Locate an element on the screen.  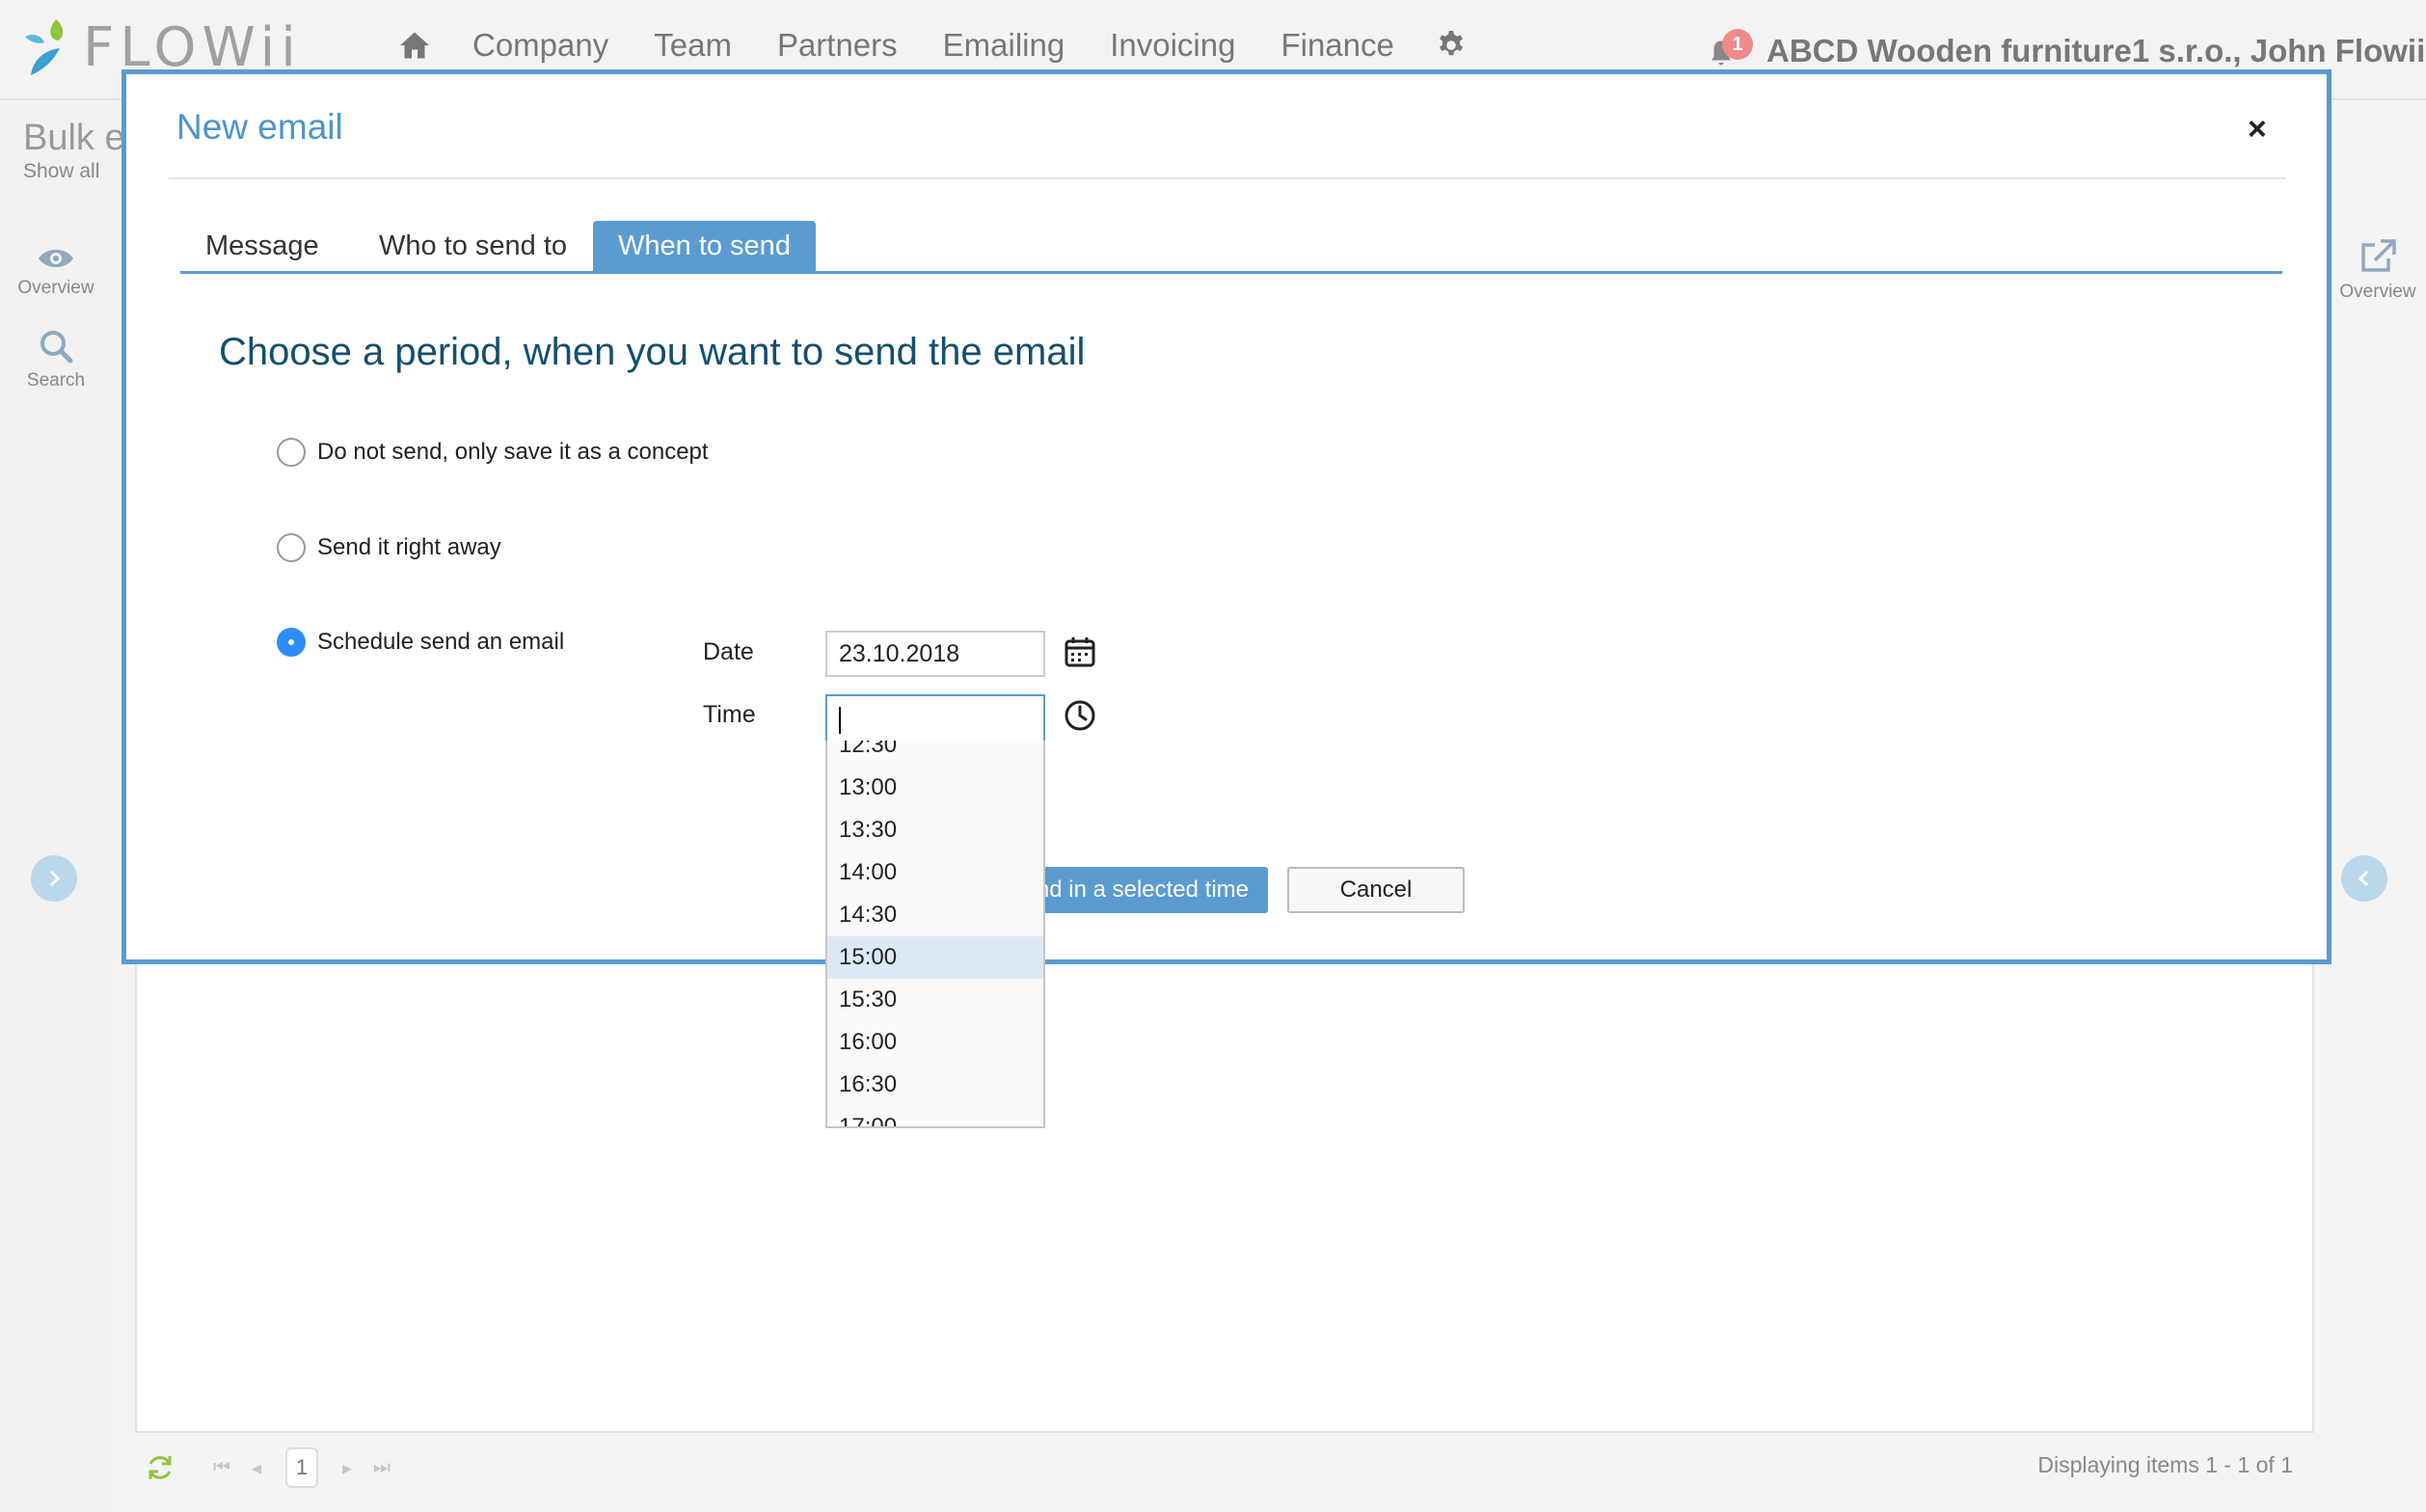
time-option: 15:30 is located at coordinates (935, 1000).